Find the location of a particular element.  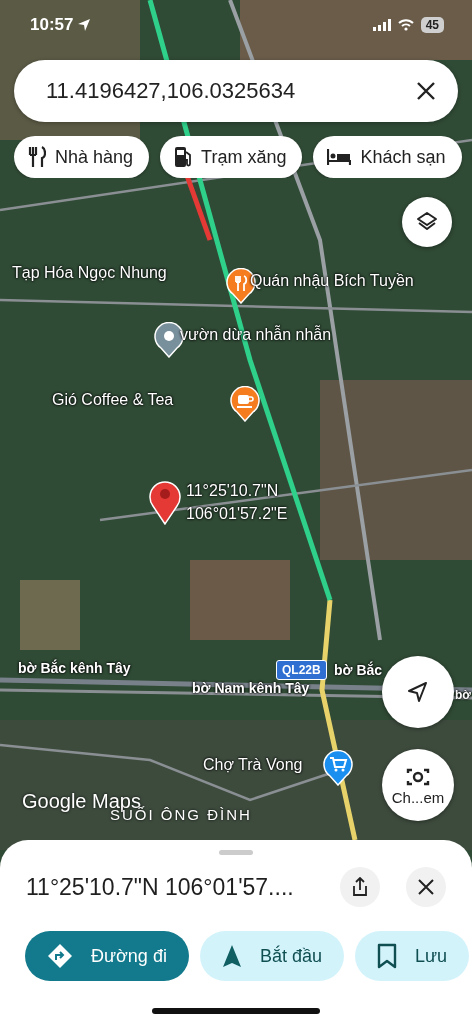

dropped-pin-icon is located at coordinates (165, 502).